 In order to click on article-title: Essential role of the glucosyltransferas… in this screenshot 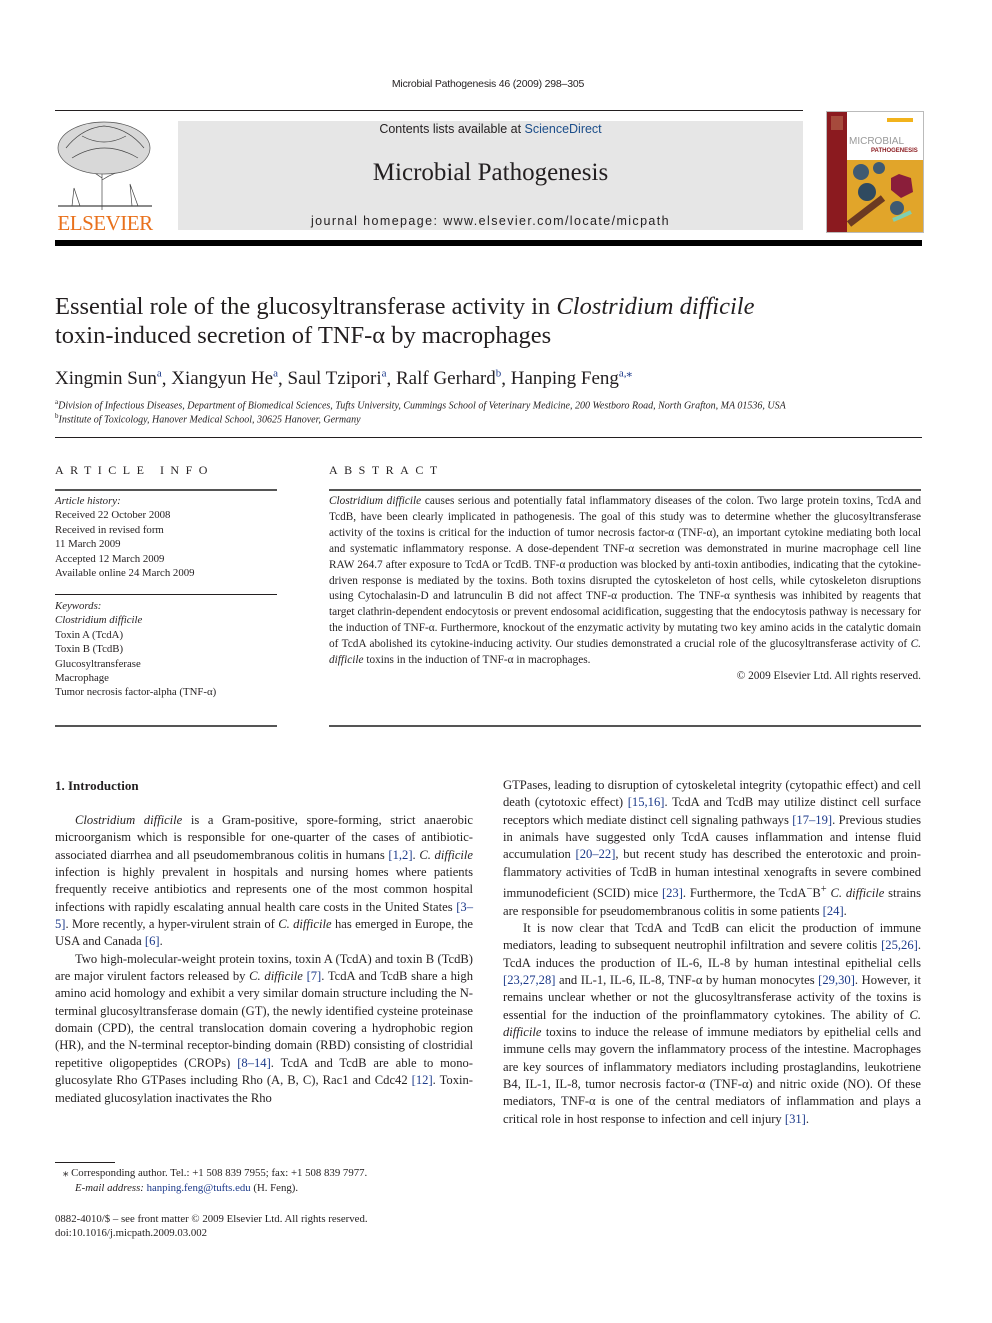, I will do `click(495, 321)`.